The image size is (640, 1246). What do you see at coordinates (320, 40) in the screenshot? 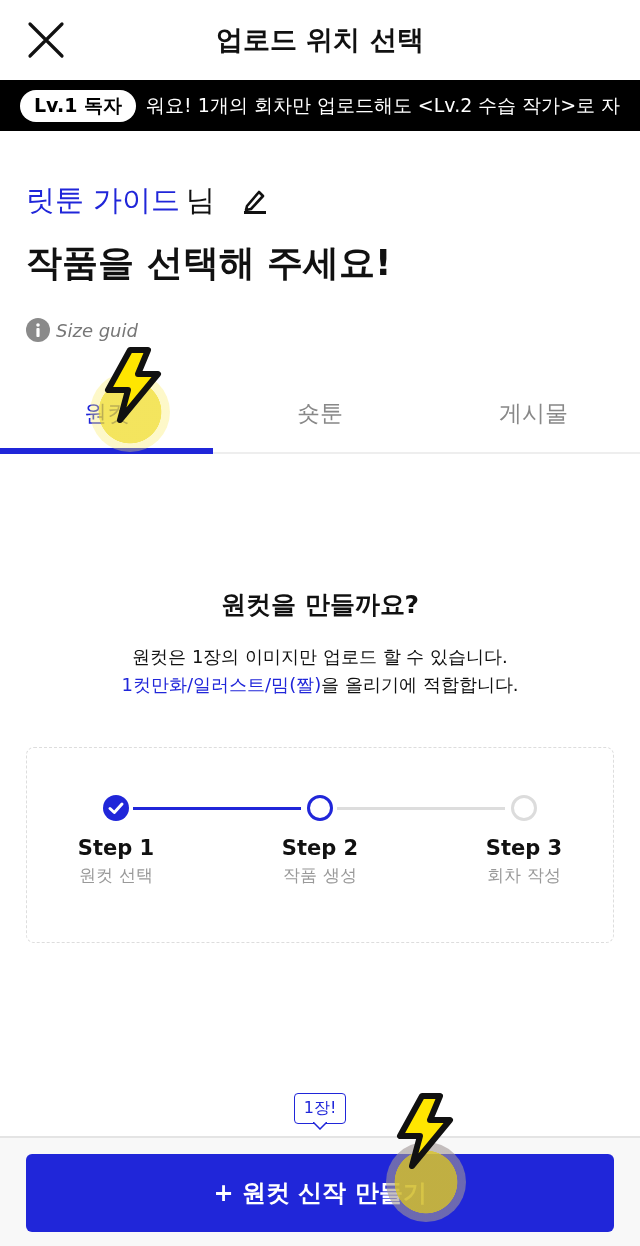
I see `page-title: 업로드 위치 선택` at bounding box center [320, 40].